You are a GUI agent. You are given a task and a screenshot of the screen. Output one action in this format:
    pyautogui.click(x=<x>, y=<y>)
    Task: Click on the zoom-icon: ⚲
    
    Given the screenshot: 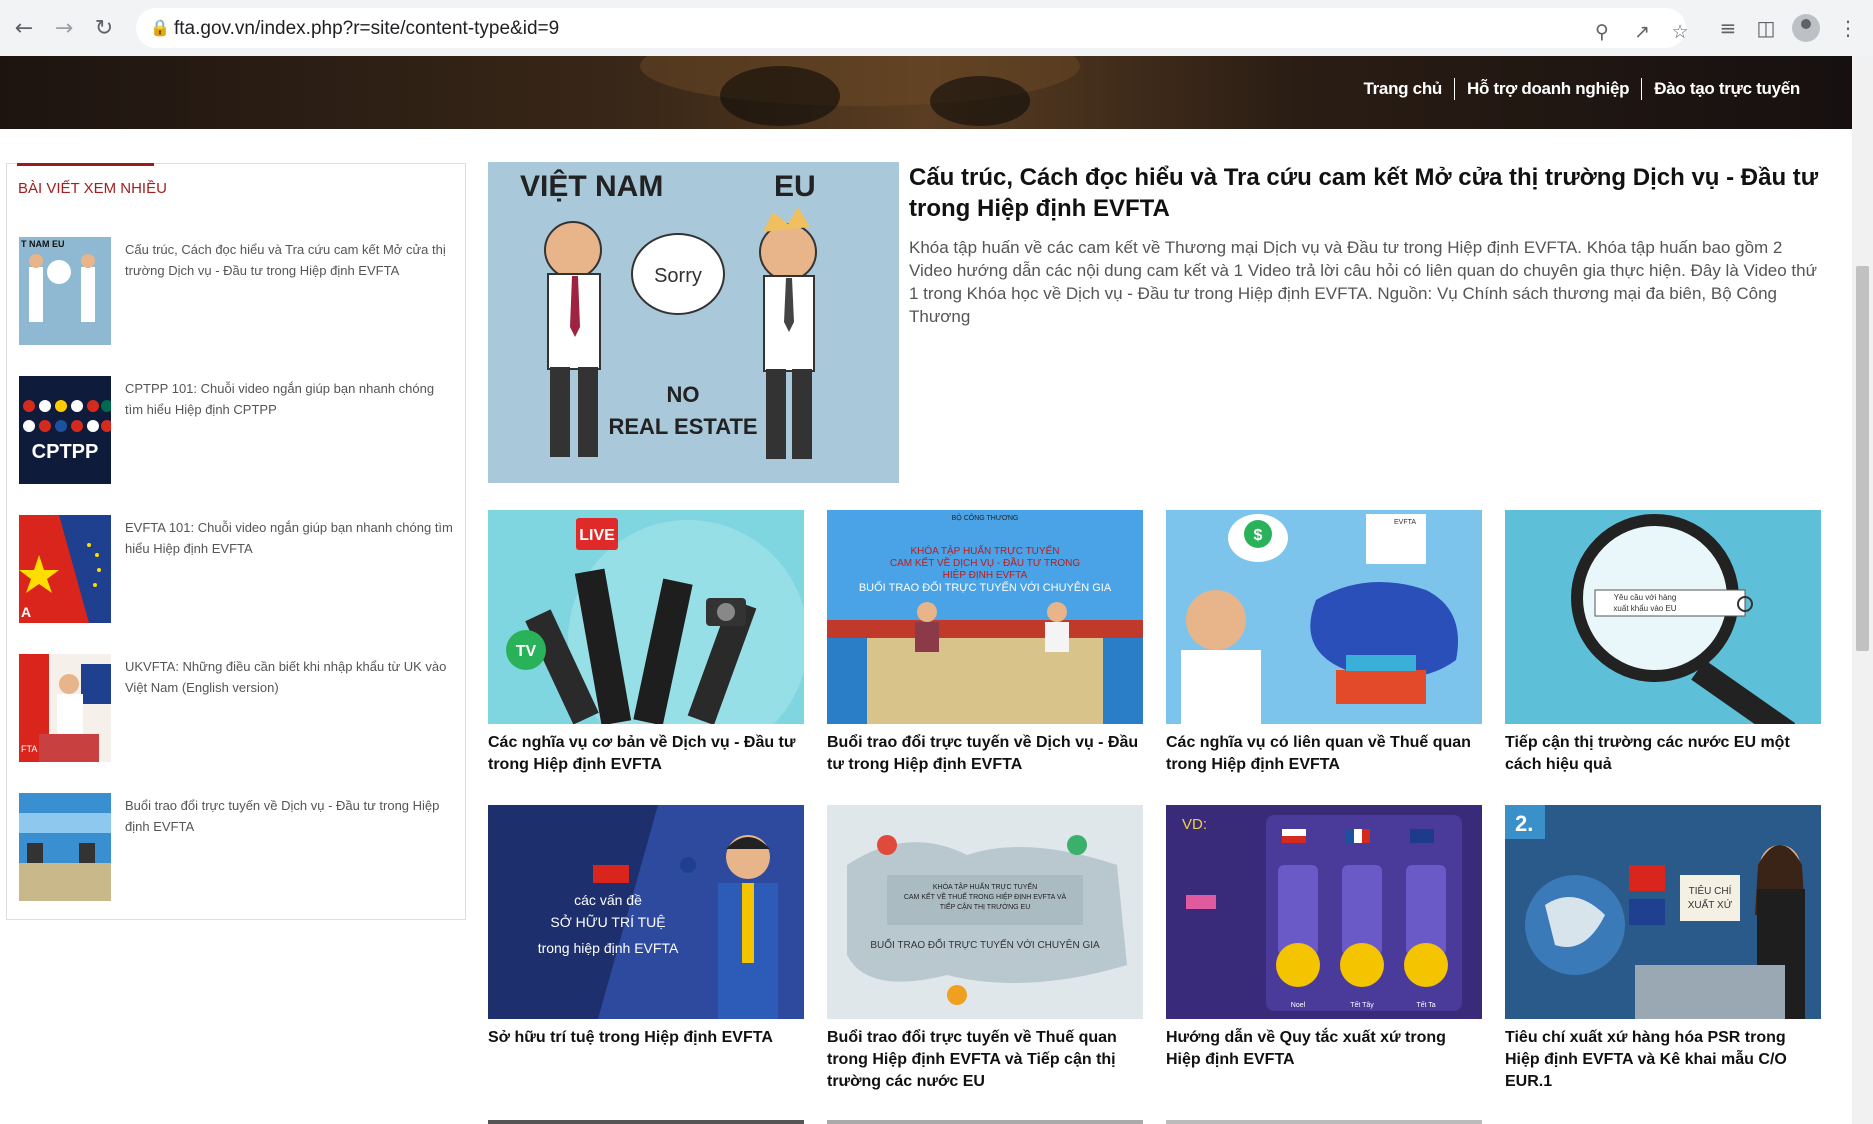 What is the action you would take?
    pyautogui.click(x=1602, y=32)
    